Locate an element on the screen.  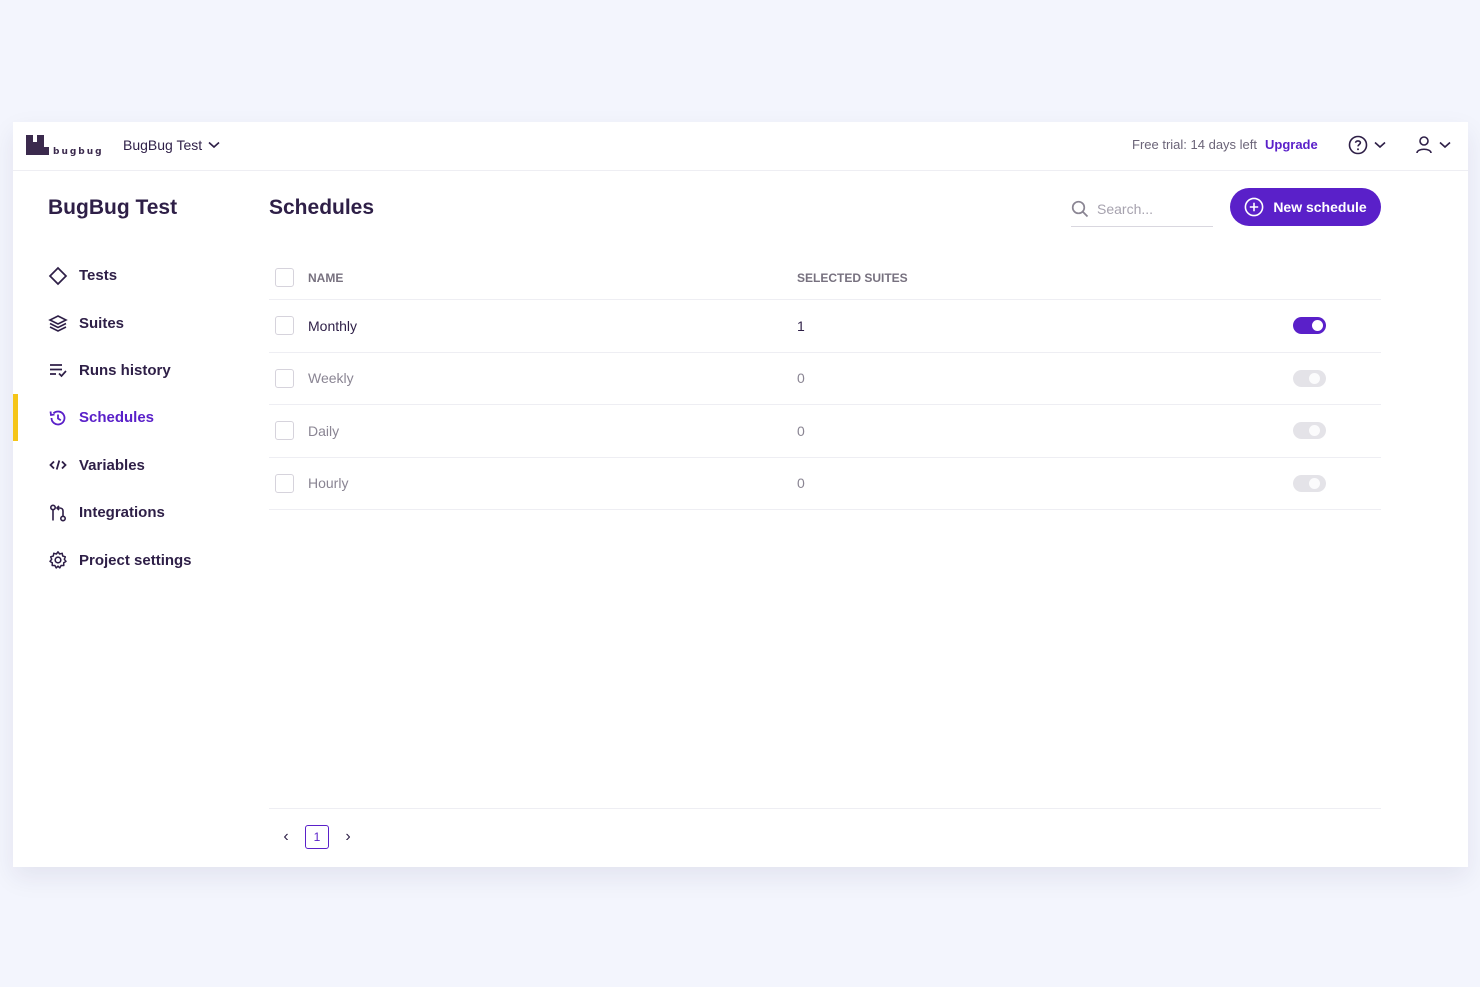
sidebar-item-label: Tests is located at coordinates (98, 276).